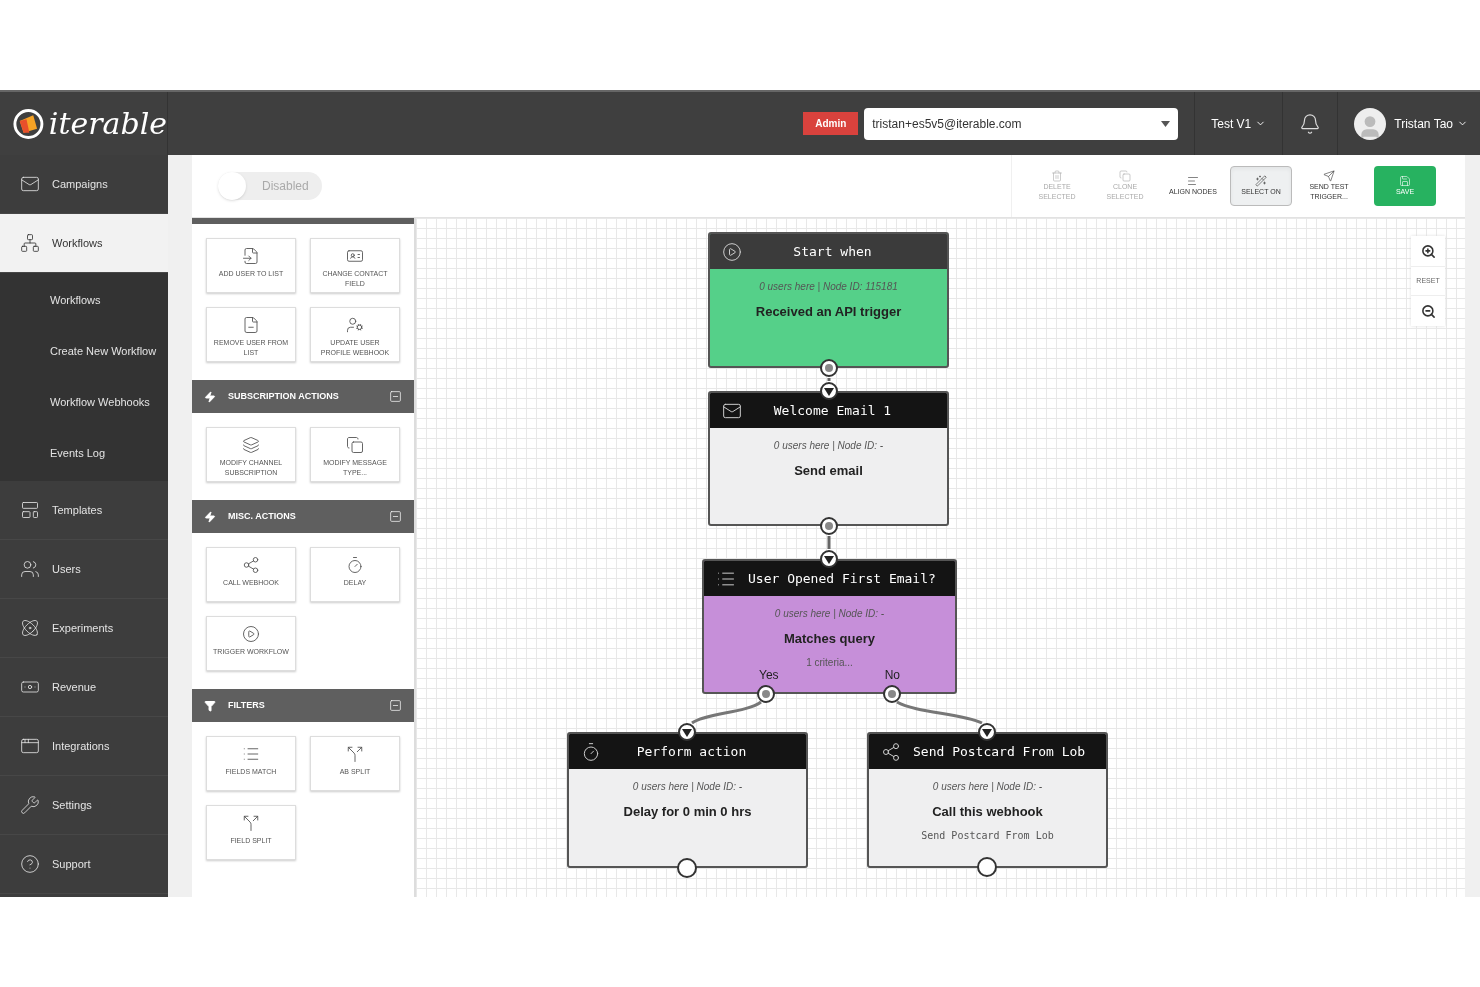 The height and width of the screenshot is (987, 1480). What do you see at coordinates (1428, 311) in the screenshot?
I see `zoom-out-icon` at bounding box center [1428, 311].